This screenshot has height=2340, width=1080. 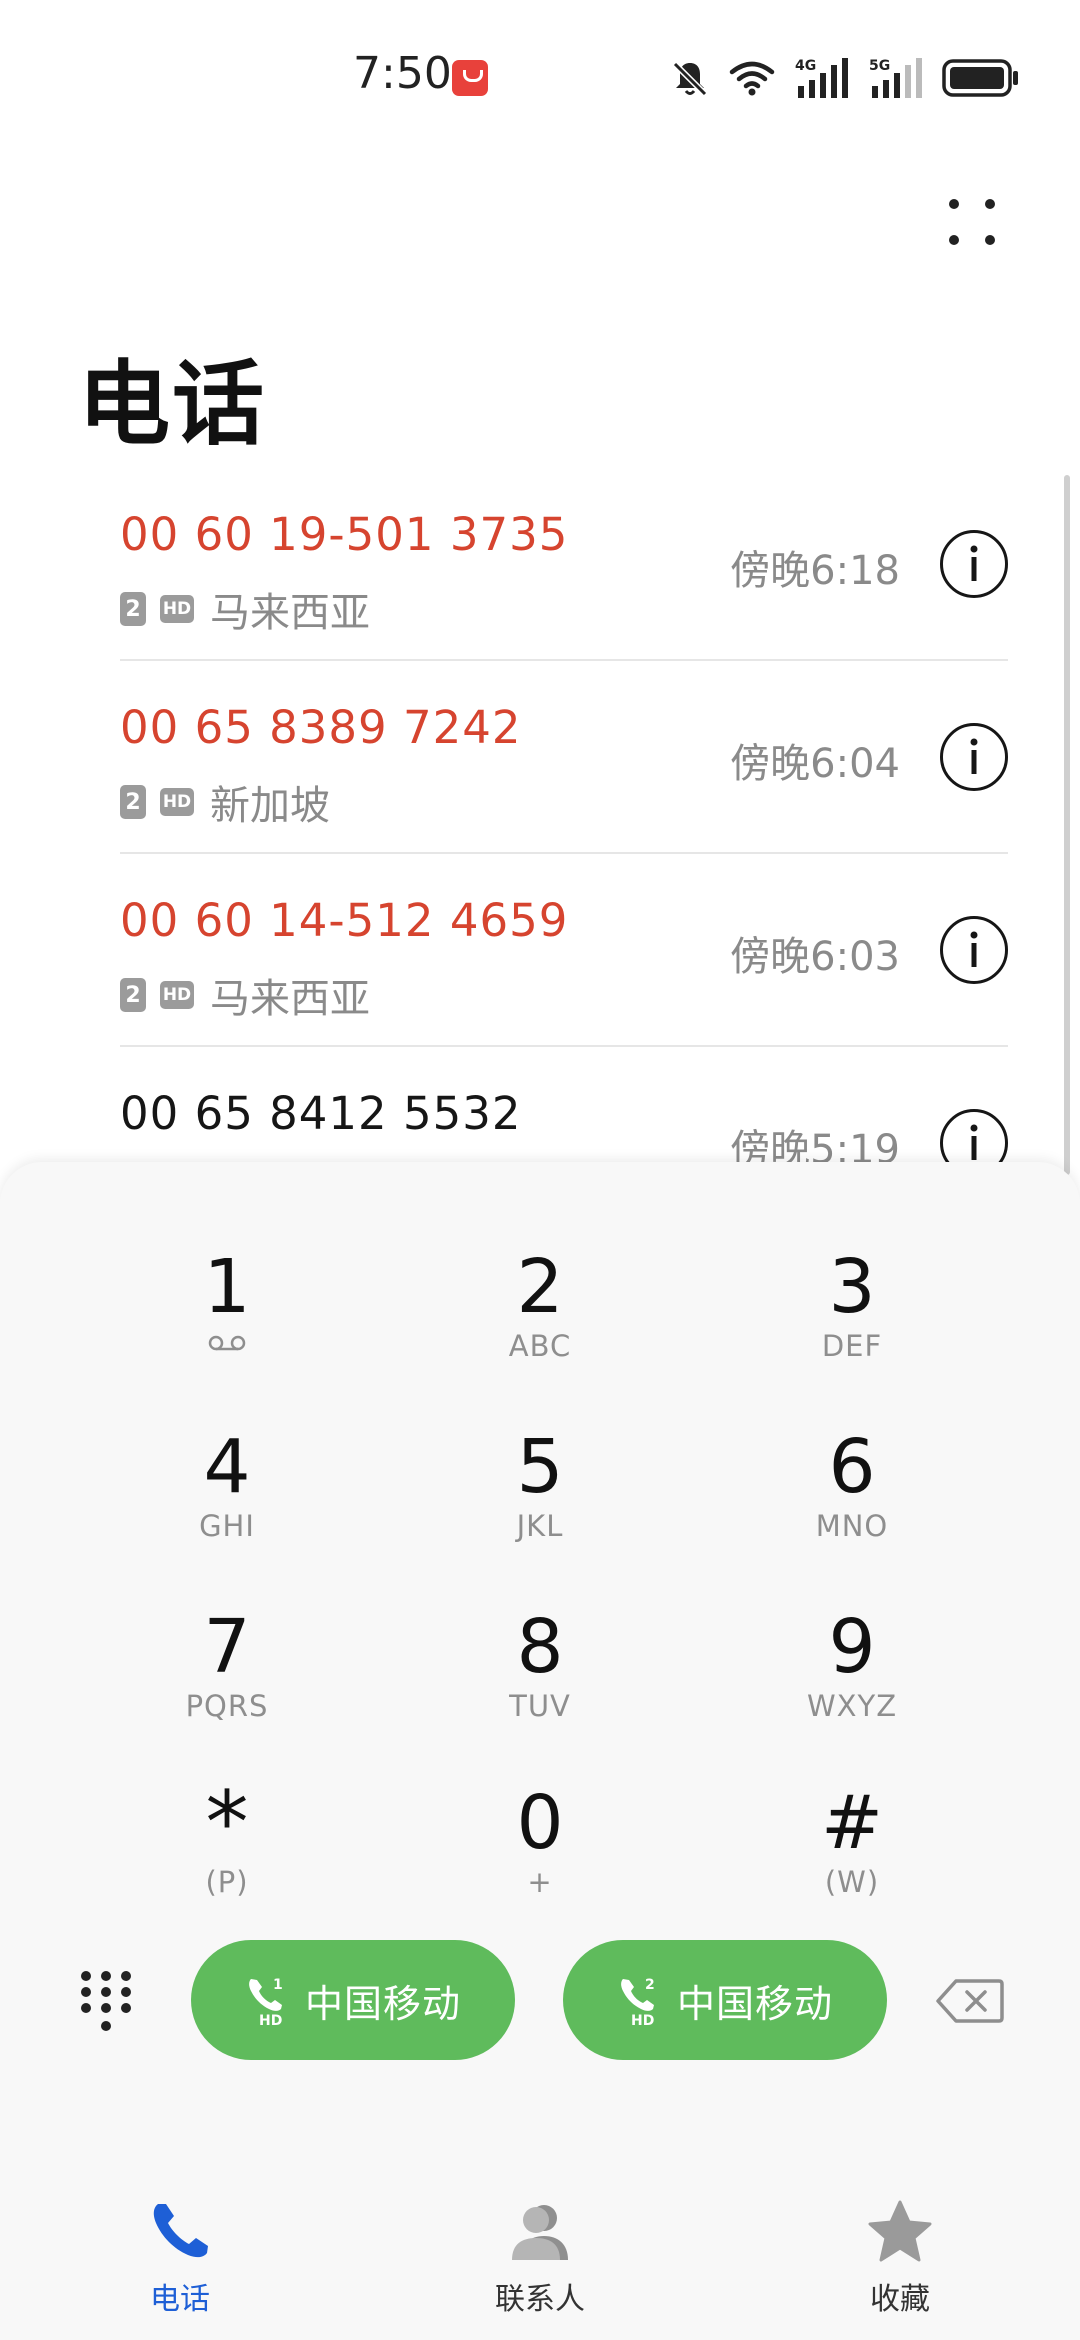 I want to click on dialpad-toggle-button, so click(x=106, y=2003).